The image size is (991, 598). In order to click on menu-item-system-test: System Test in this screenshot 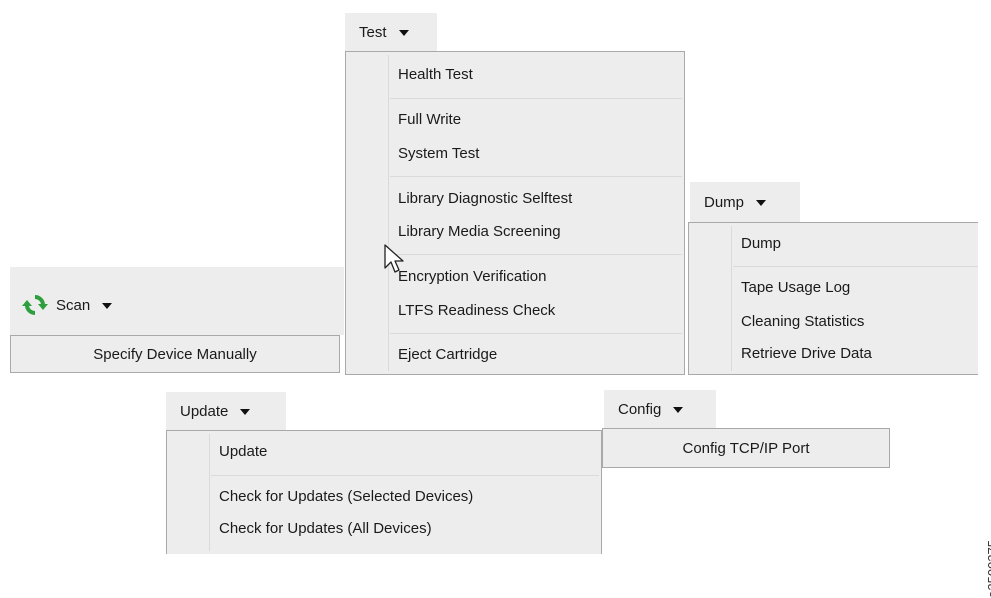, I will do `click(438, 154)`.